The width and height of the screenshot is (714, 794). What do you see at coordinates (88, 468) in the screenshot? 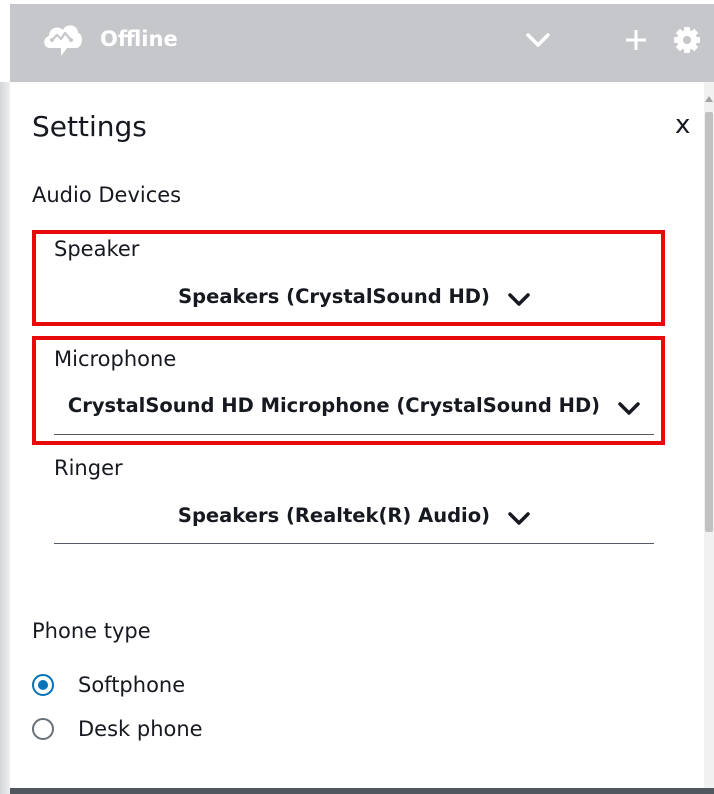
I see `ringer-label: Ringer` at bounding box center [88, 468].